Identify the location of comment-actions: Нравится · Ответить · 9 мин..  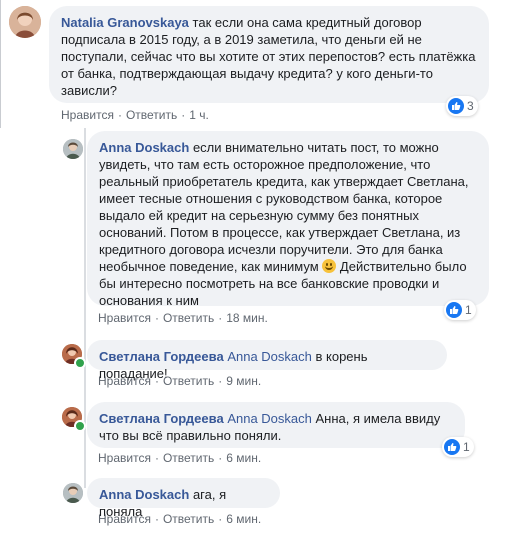
(179, 381).